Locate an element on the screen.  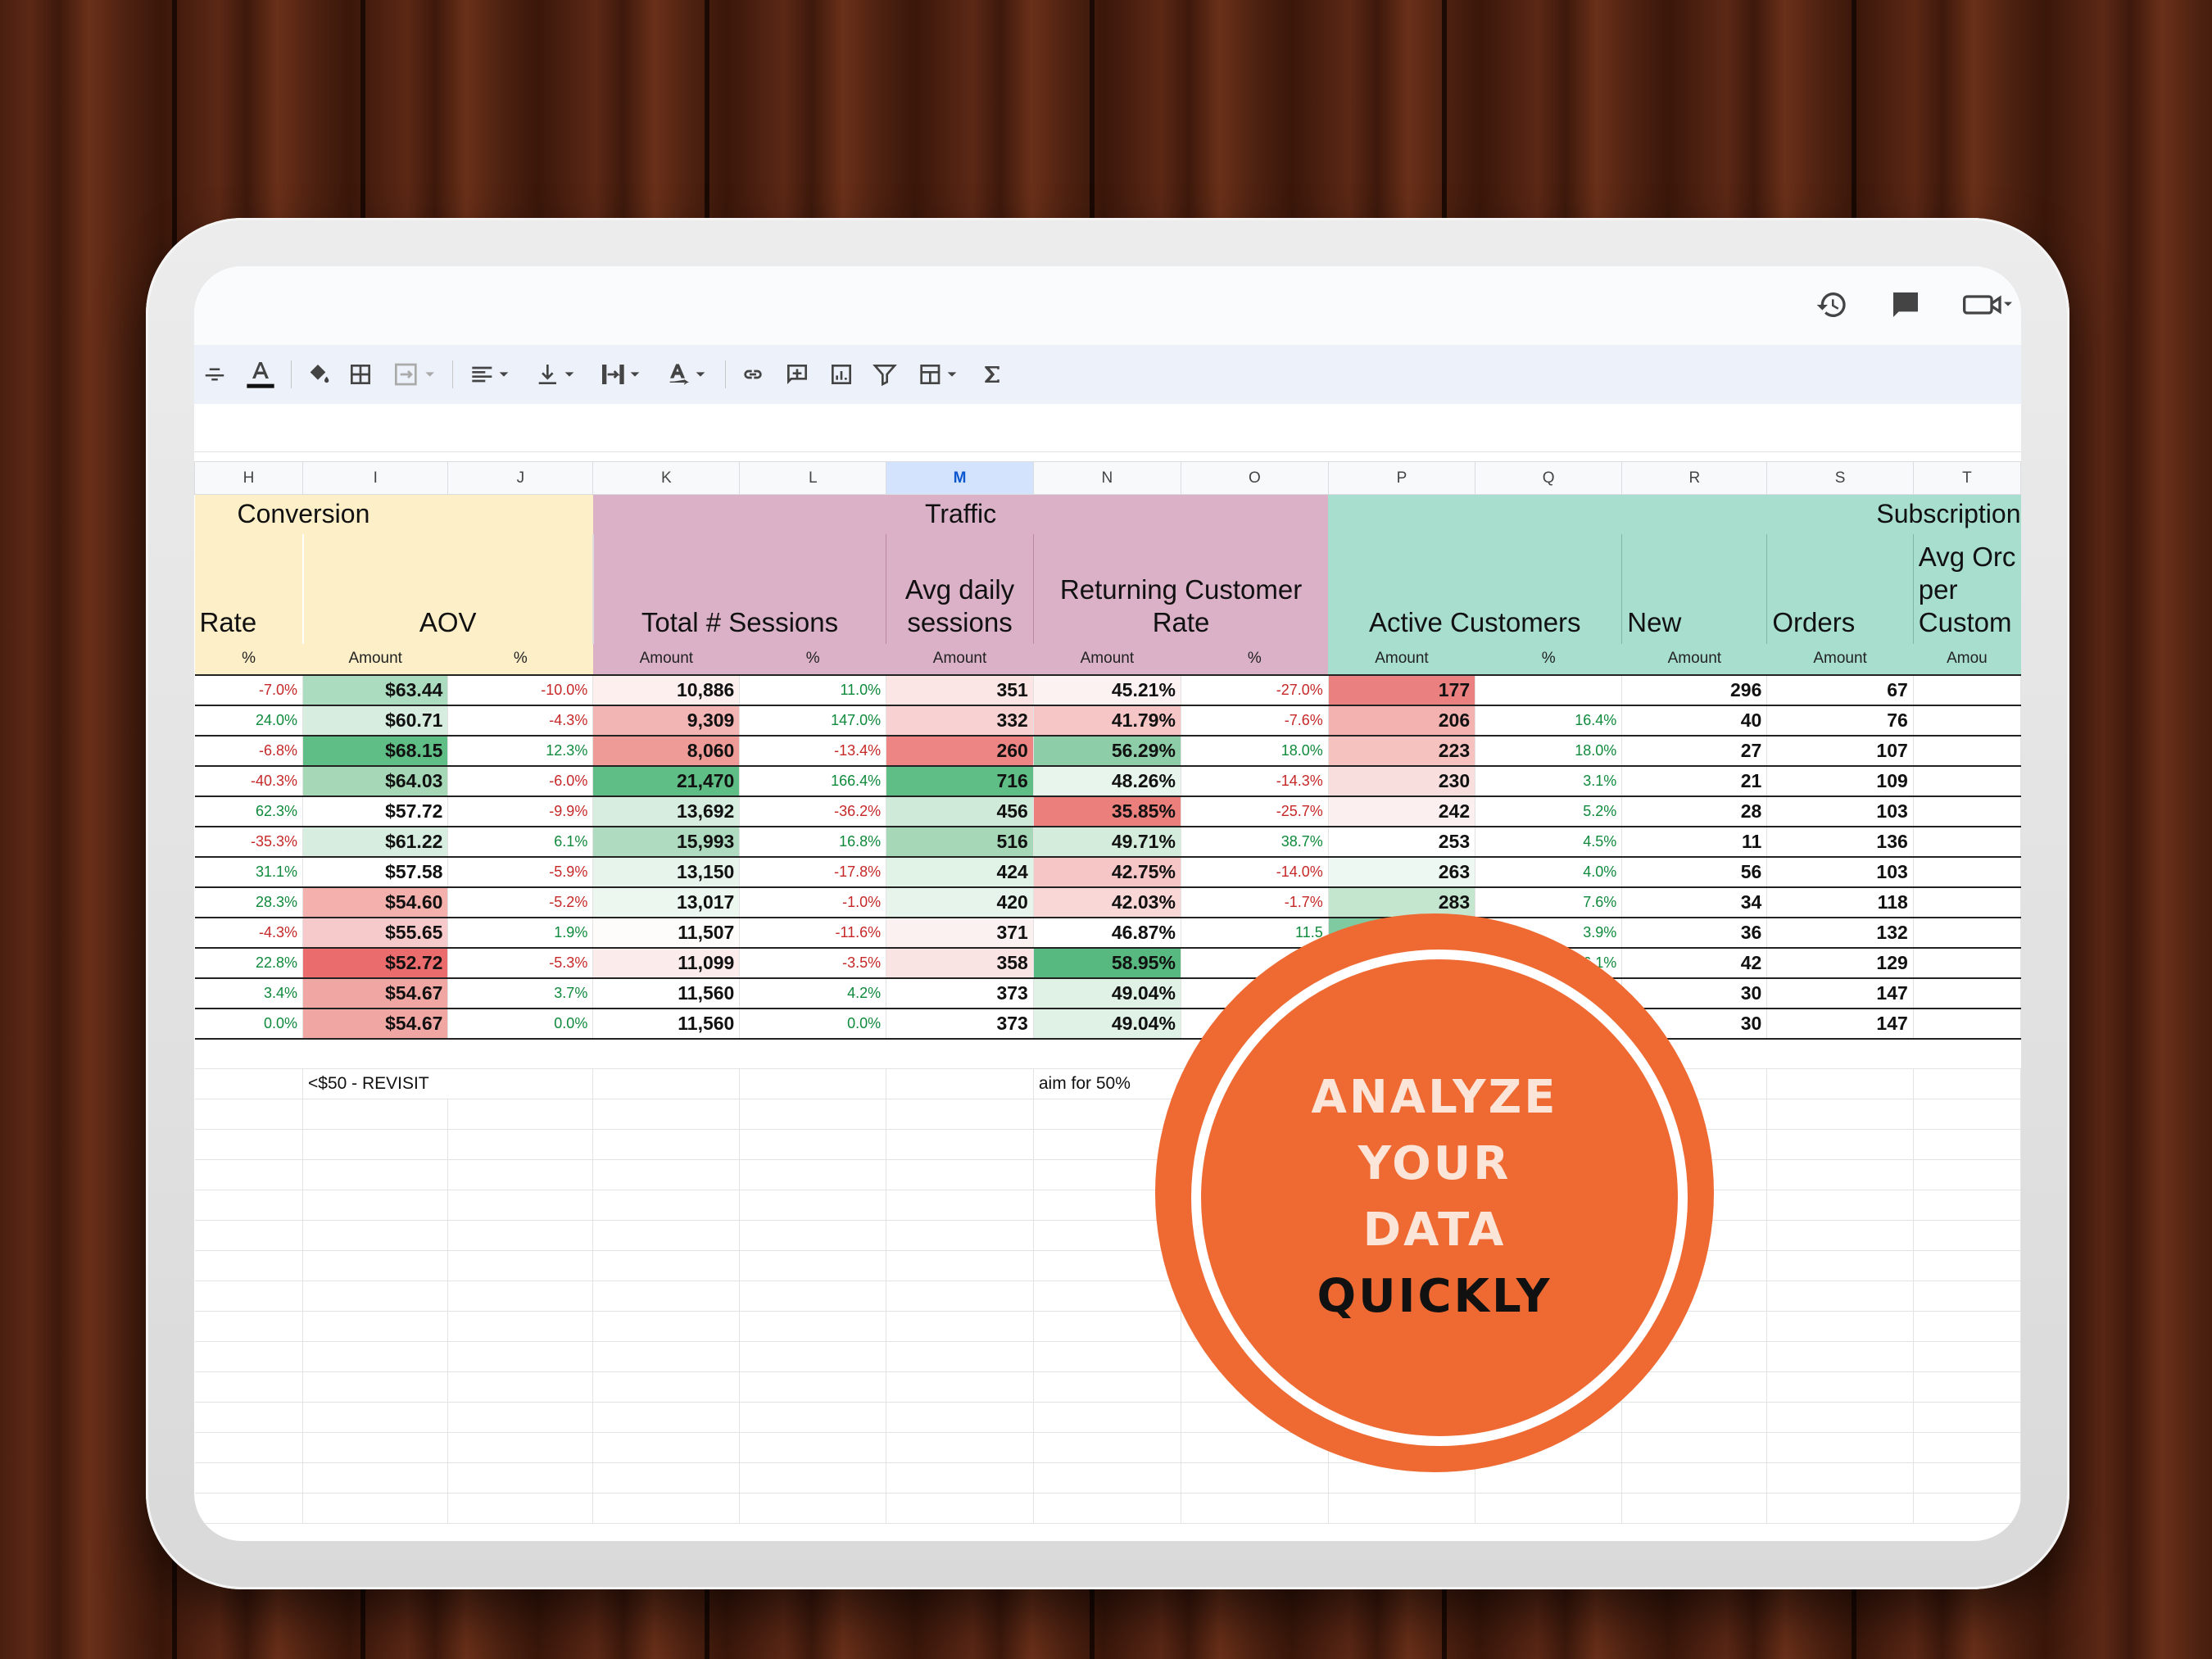
cell-s: 67 is located at coordinates (1840, 690).